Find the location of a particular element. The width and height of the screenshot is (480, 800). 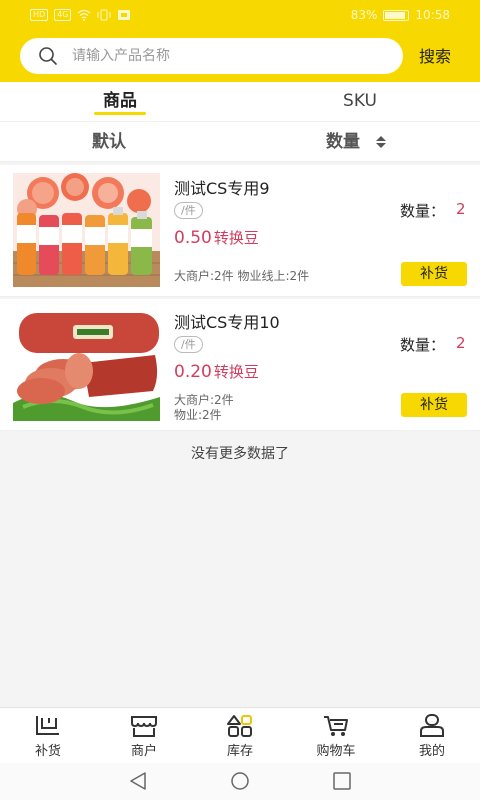

status-bar: HD 4G 83% 10:58 is located at coordinates (240, 16).